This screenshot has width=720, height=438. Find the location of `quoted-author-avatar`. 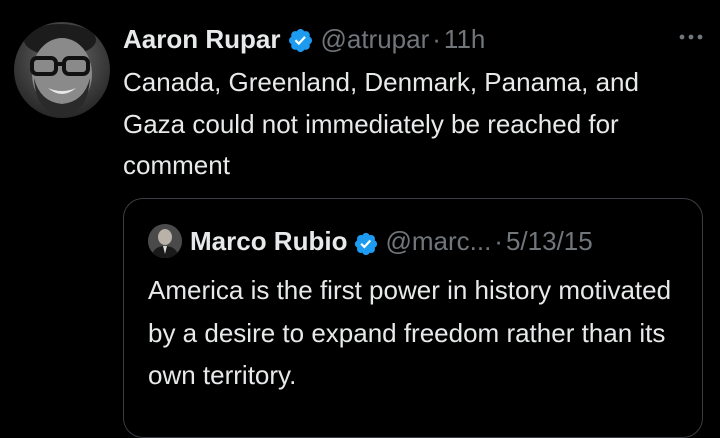

quoted-author-avatar is located at coordinates (165, 241).